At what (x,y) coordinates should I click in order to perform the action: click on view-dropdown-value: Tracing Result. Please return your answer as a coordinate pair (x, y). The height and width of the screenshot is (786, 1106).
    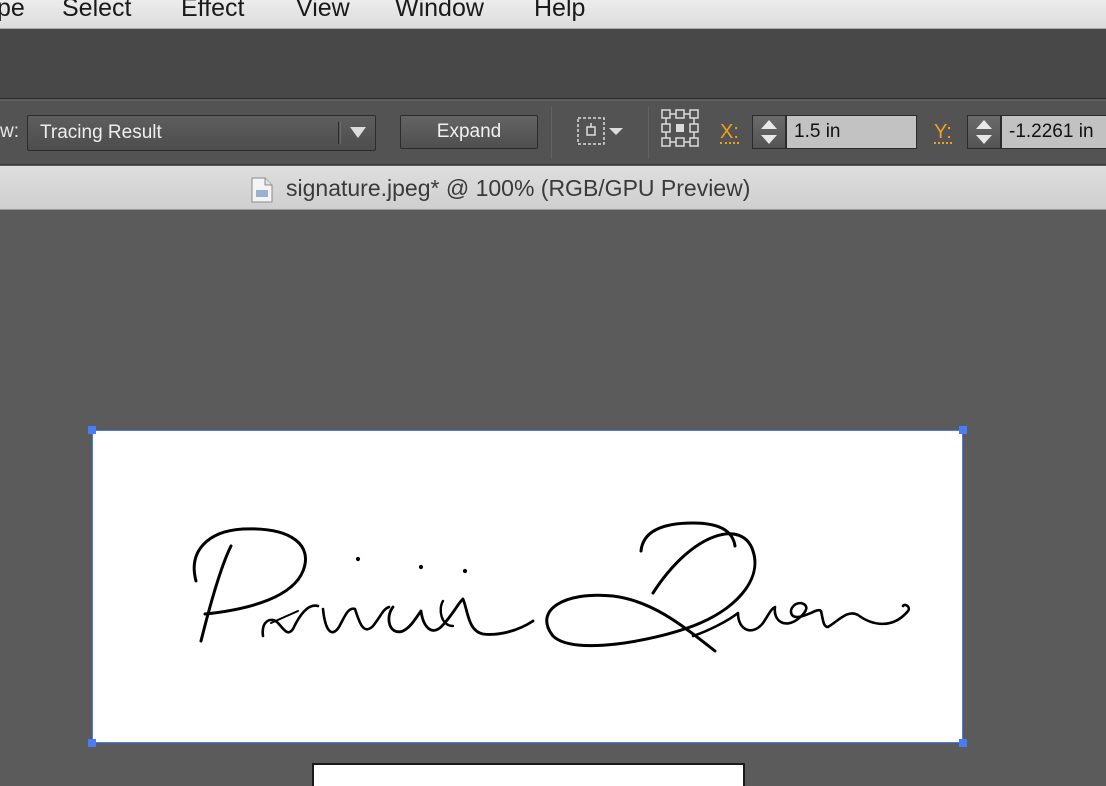
    Looking at the image, I should click on (101, 132).